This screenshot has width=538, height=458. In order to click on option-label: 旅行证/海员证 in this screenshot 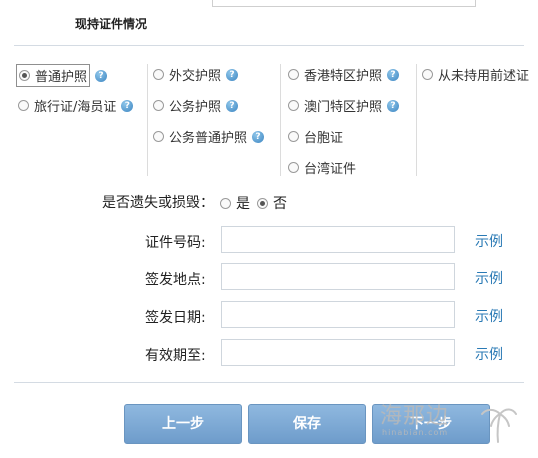, I will do `click(75, 107)`.